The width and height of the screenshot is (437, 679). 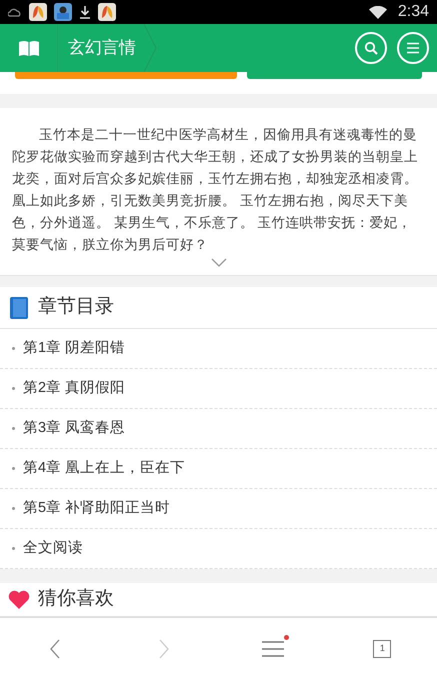 What do you see at coordinates (218, 509) in the screenshot?
I see `chapter-item: 第5章 补肾助阳正当时` at bounding box center [218, 509].